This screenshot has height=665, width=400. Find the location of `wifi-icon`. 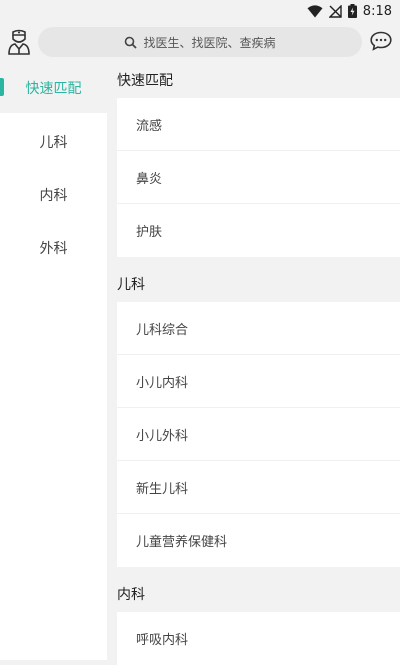

wifi-icon is located at coordinates (315, 11).